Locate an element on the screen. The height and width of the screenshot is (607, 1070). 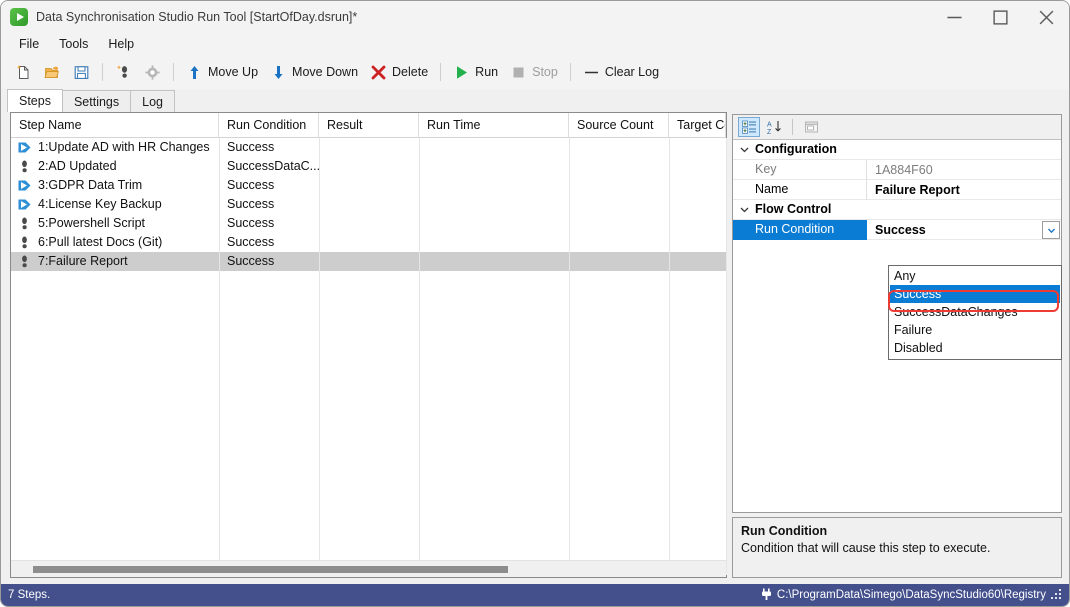
open-button is located at coordinates (52, 72).